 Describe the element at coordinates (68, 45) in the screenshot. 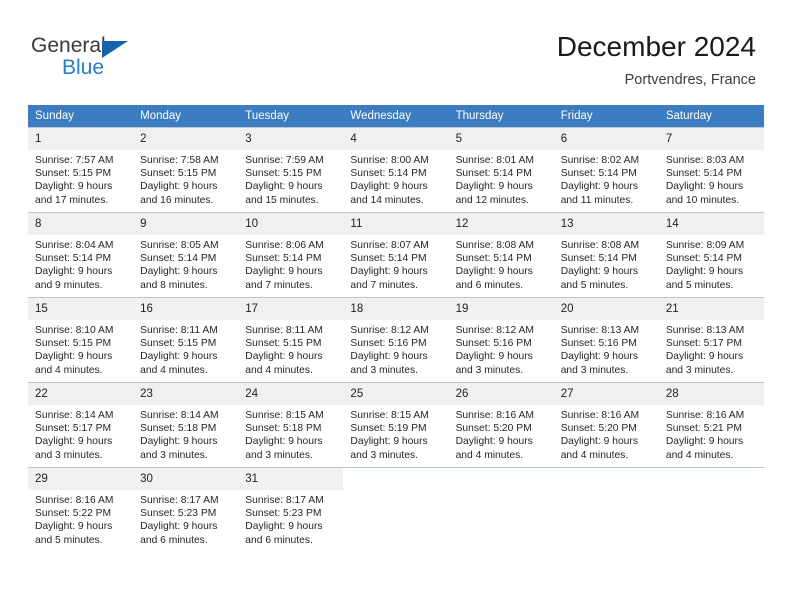

I see `logo-text-general: General` at that location.